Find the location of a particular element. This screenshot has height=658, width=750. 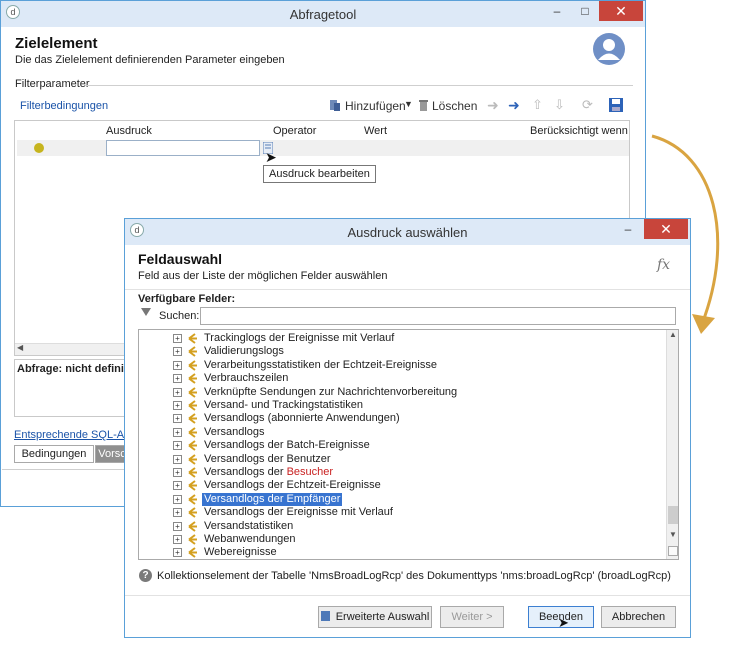

tooltip: Ausdruck bearbeiten is located at coordinates (319, 174).